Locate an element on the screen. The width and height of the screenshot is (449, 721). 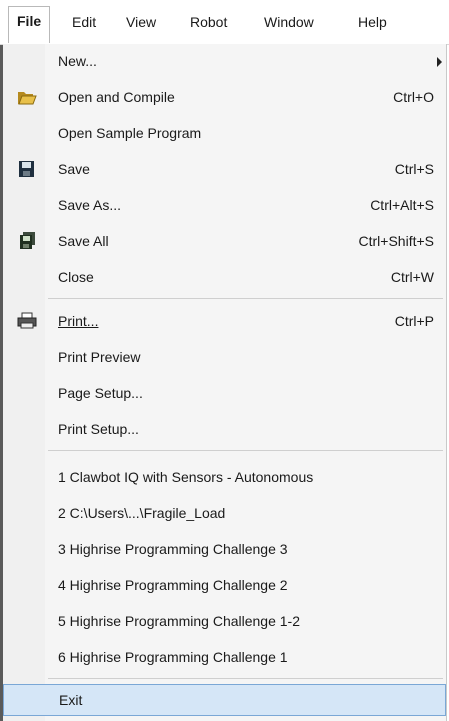
menu-item-label: Save All is located at coordinates (83, 241).